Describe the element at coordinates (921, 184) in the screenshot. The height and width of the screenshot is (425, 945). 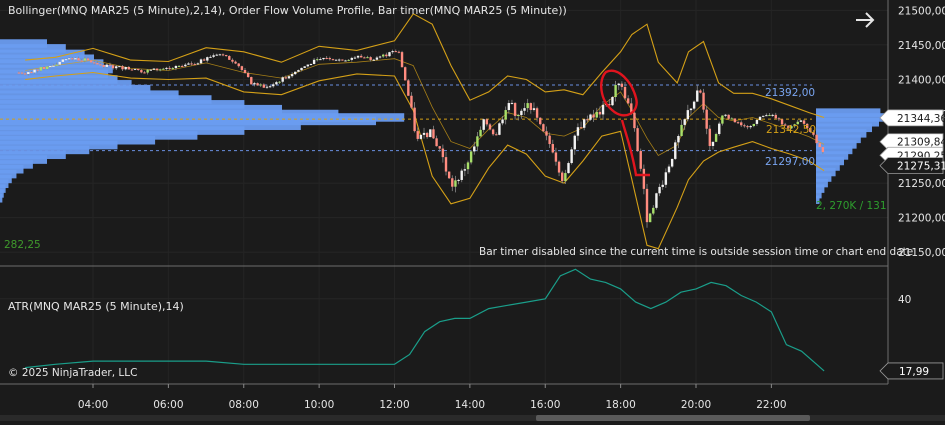
I see `price-tick-label: 21250,00` at that location.